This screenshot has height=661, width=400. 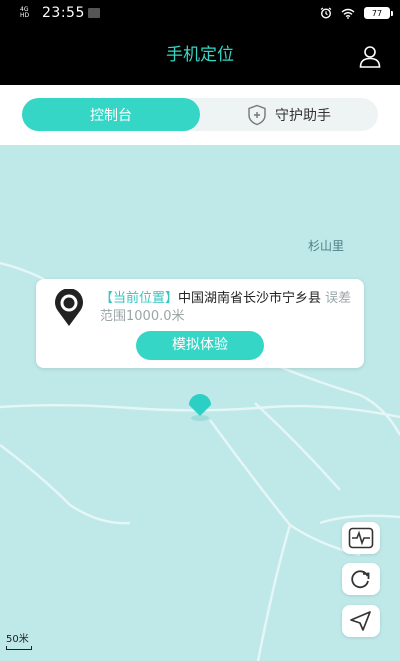 I want to click on tab-console-label: 控制台, so click(x=111, y=115).